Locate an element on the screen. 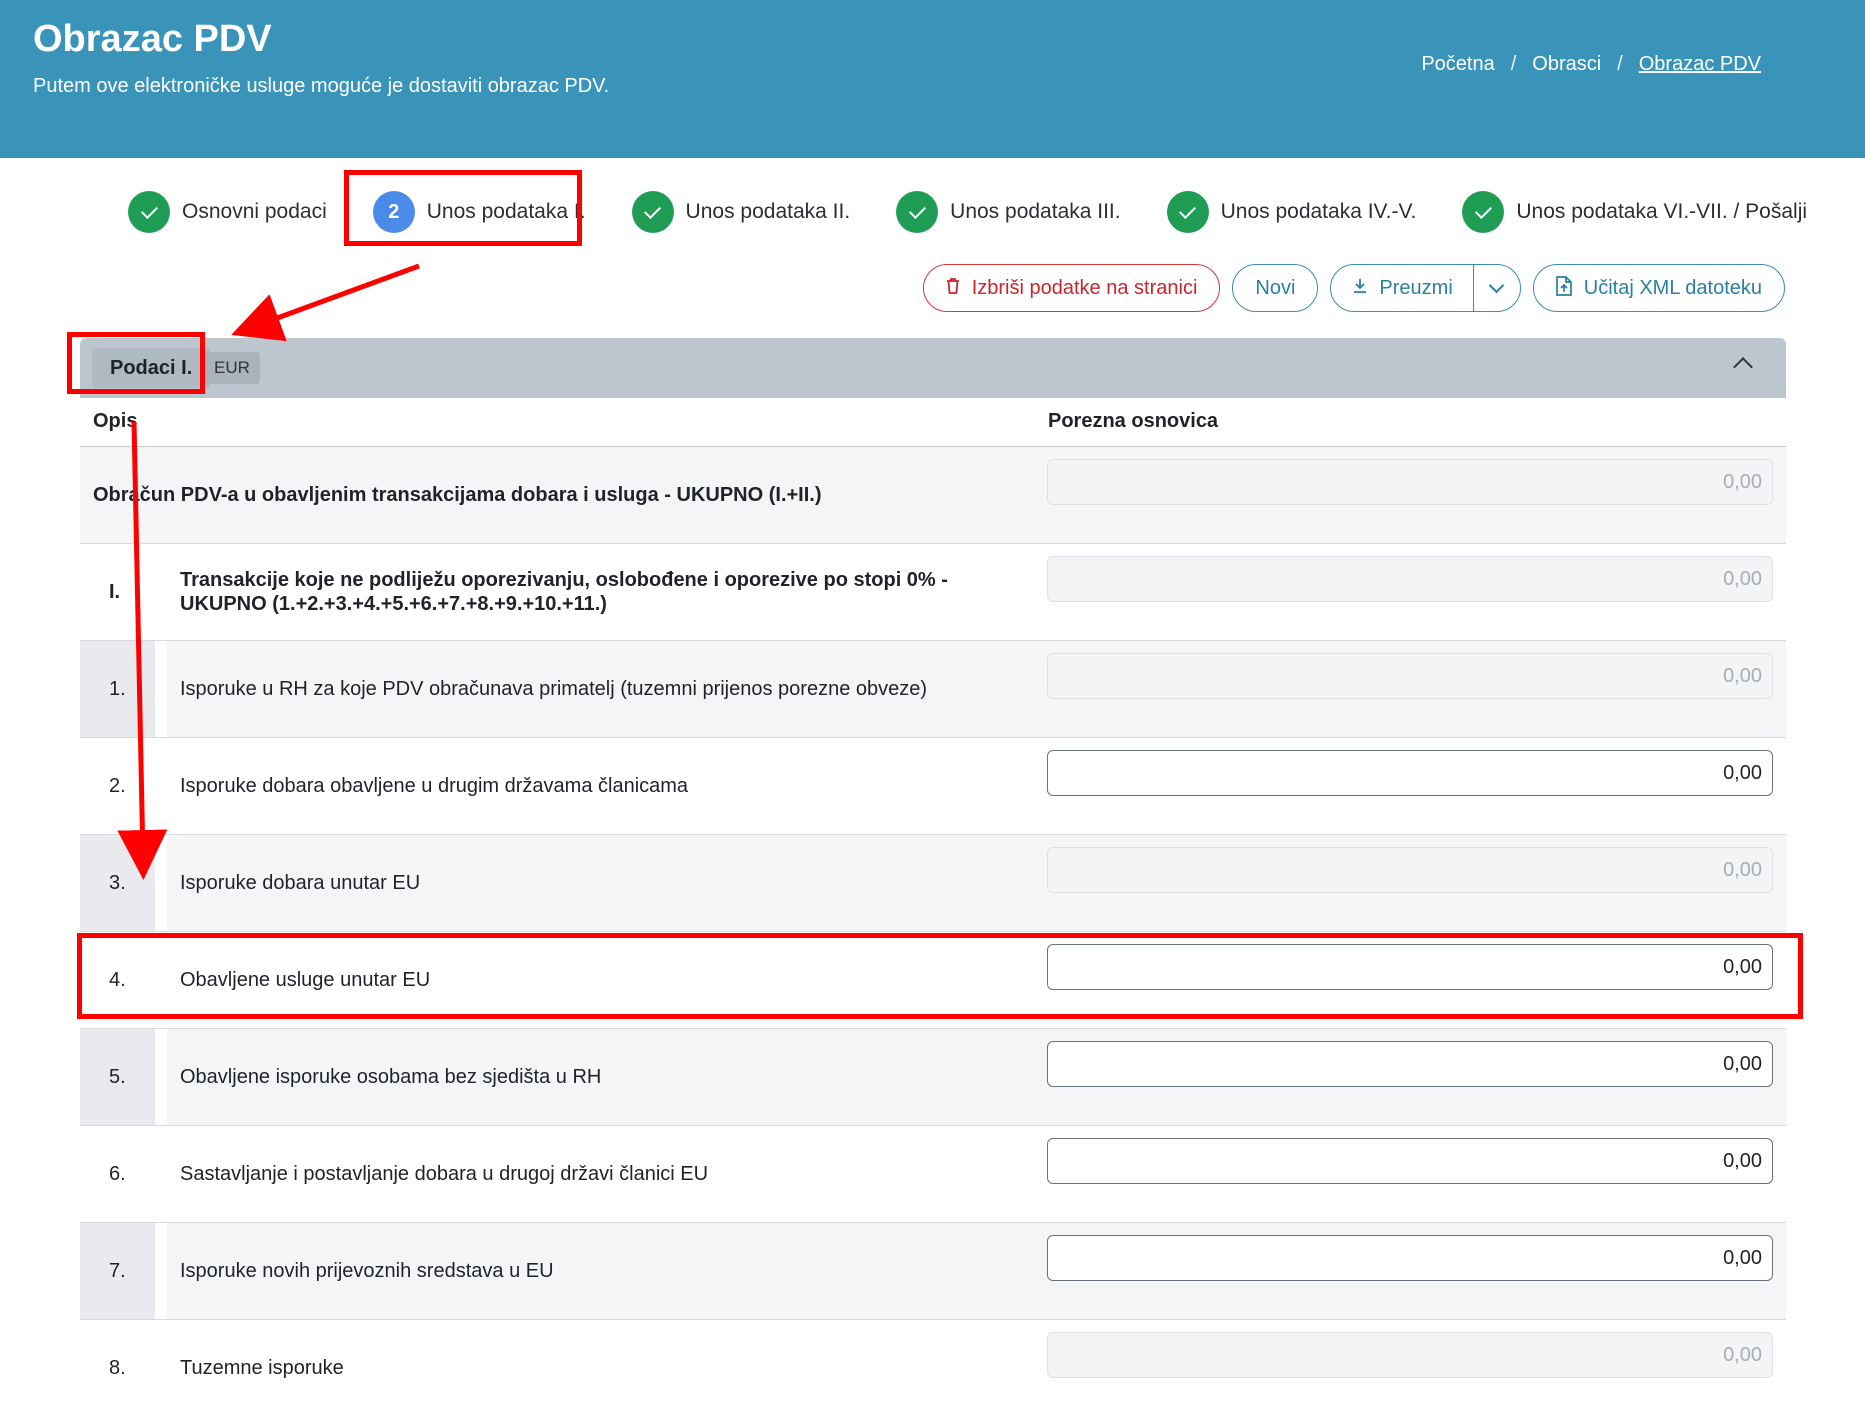  arrow-to-section is located at coordinates (325, 302).